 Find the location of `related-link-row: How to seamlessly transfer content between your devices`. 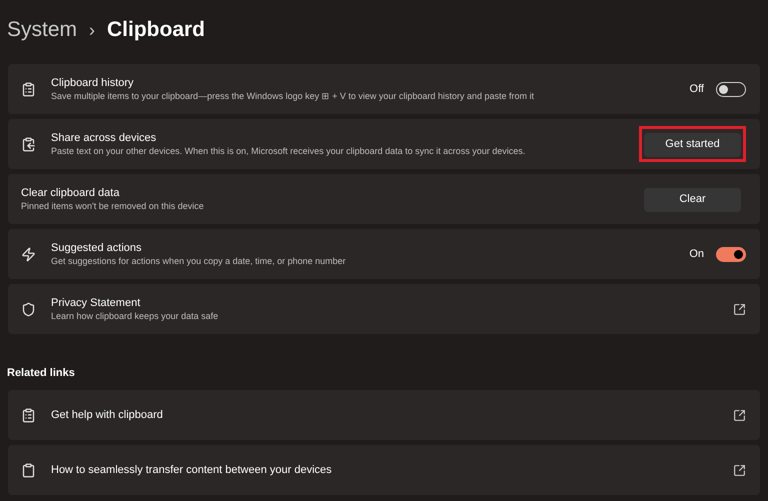

related-link-row: How to seamlessly transfer content between your devices is located at coordinates (384, 470).